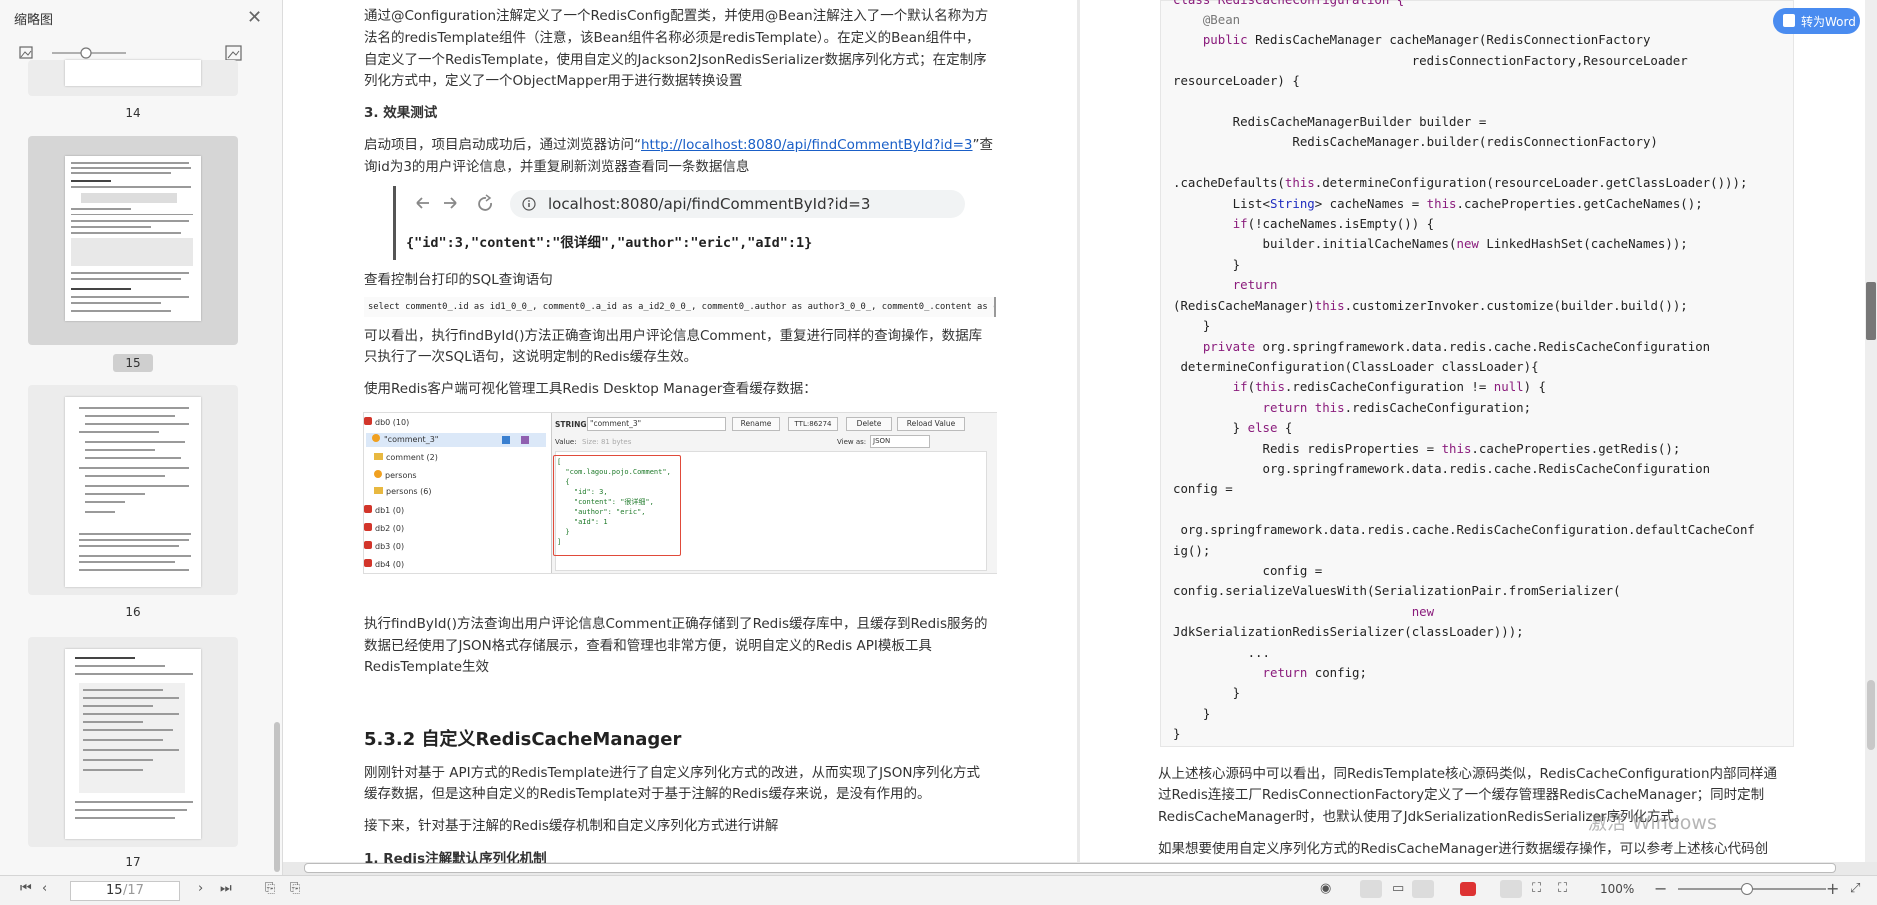  What do you see at coordinates (607, 442) in the screenshot?
I see `rdm-value-size: Size: 81 bytes` at bounding box center [607, 442].